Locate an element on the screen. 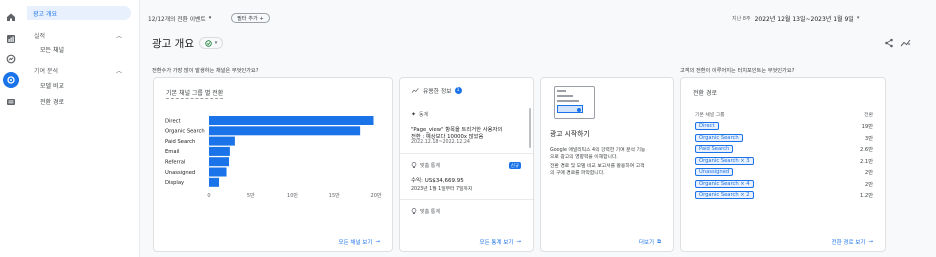  bar-category-label: Paid Search is located at coordinates (180, 142).